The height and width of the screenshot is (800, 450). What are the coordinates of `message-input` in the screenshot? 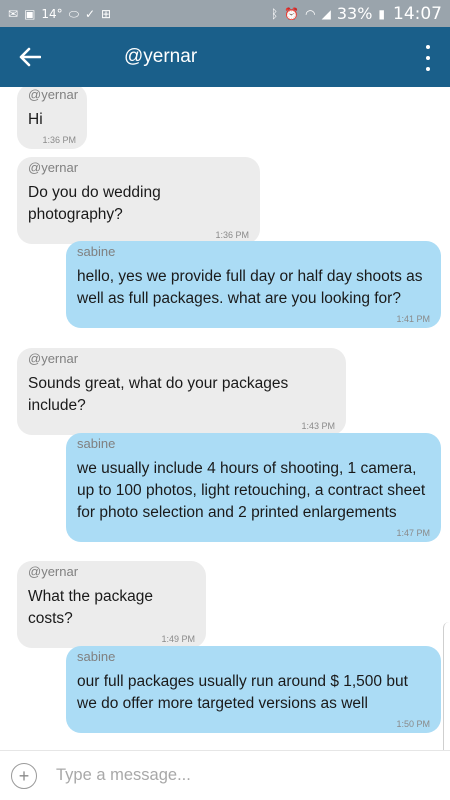 It's located at (252, 775).